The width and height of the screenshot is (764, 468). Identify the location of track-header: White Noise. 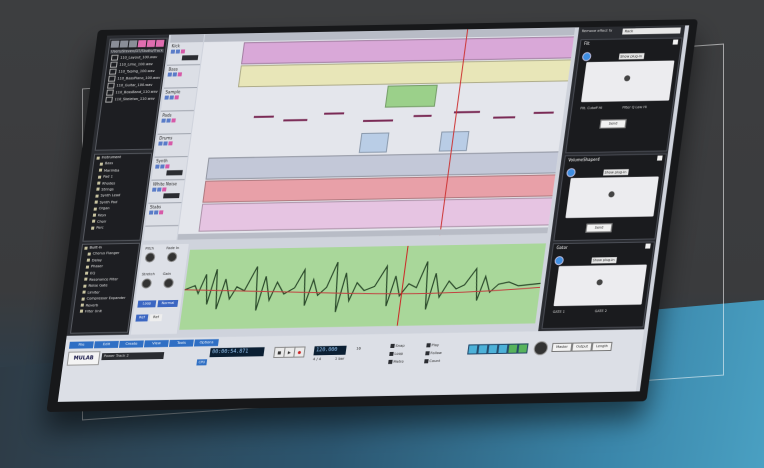
(166, 192).